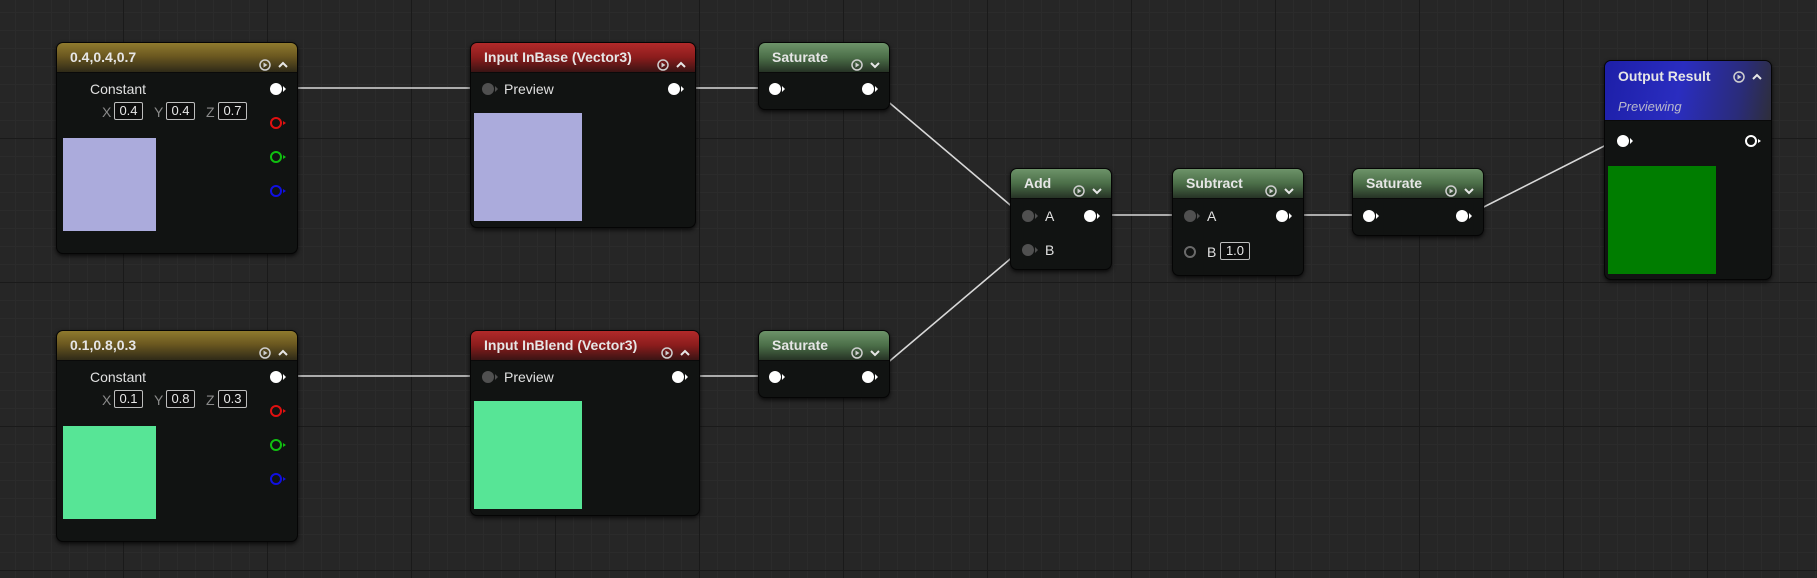 The image size is (1817, 578). Describe the element at coordinates (824, 76) in the screenshot. I see `saturate-node-1: Saturate` at that location.